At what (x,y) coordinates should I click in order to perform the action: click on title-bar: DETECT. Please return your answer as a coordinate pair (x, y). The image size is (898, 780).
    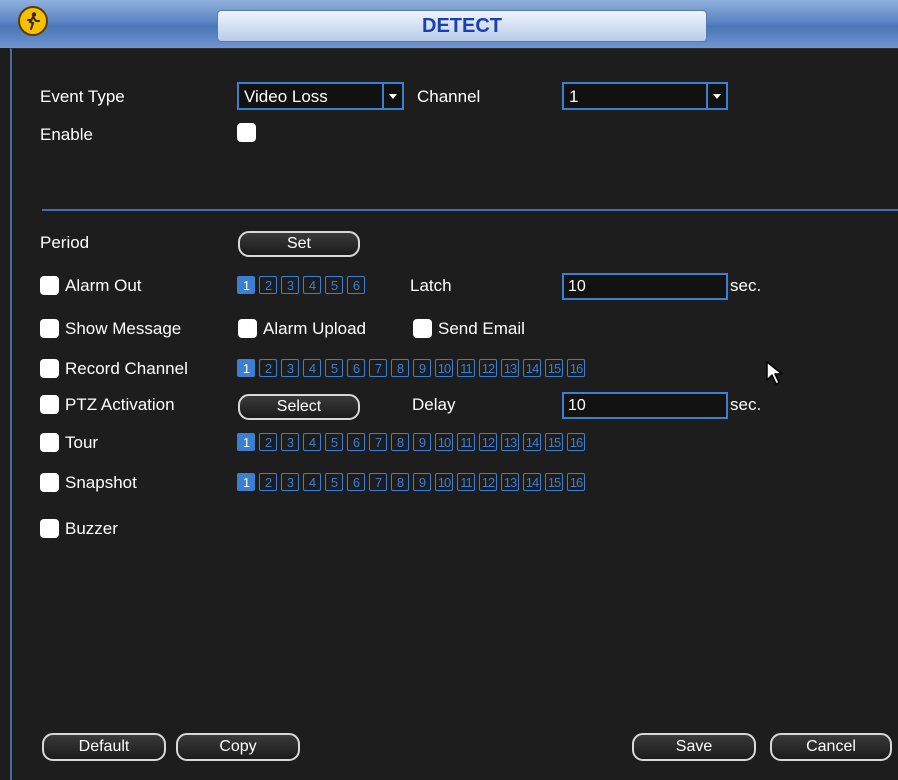
    Looking at the image, I should click on (449, 24).